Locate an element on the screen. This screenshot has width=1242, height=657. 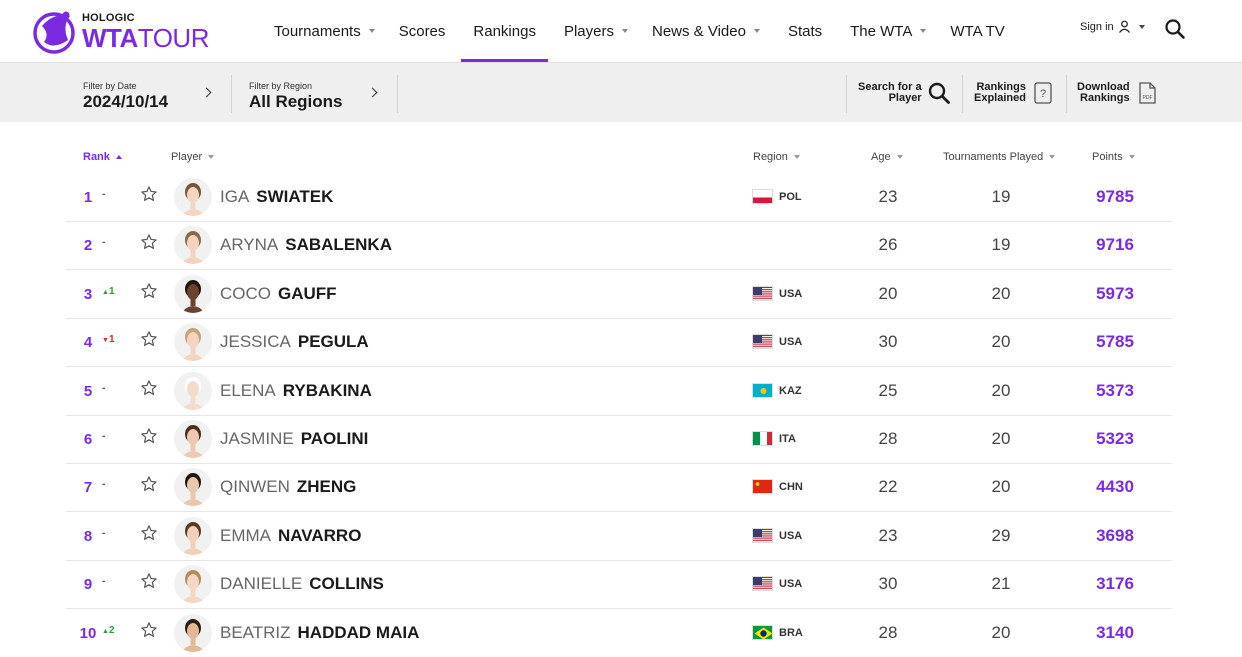
nav-item-rankings: Rankings is located at coordinates (504, 31).